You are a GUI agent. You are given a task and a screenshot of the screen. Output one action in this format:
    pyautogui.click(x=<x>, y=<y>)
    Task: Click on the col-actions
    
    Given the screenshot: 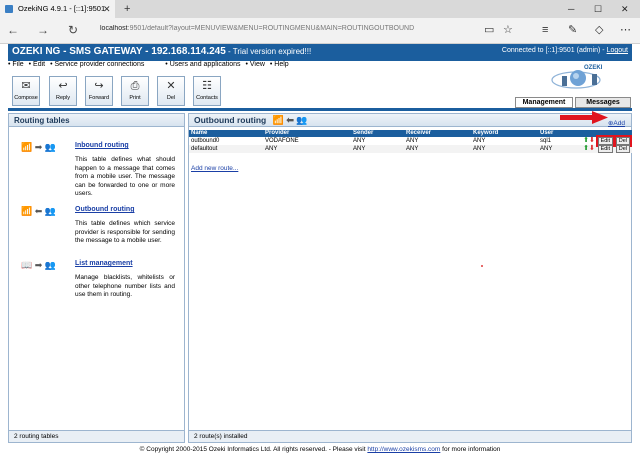 What is the action you would take?
    pyautogui.click(x=606, y=133)
    